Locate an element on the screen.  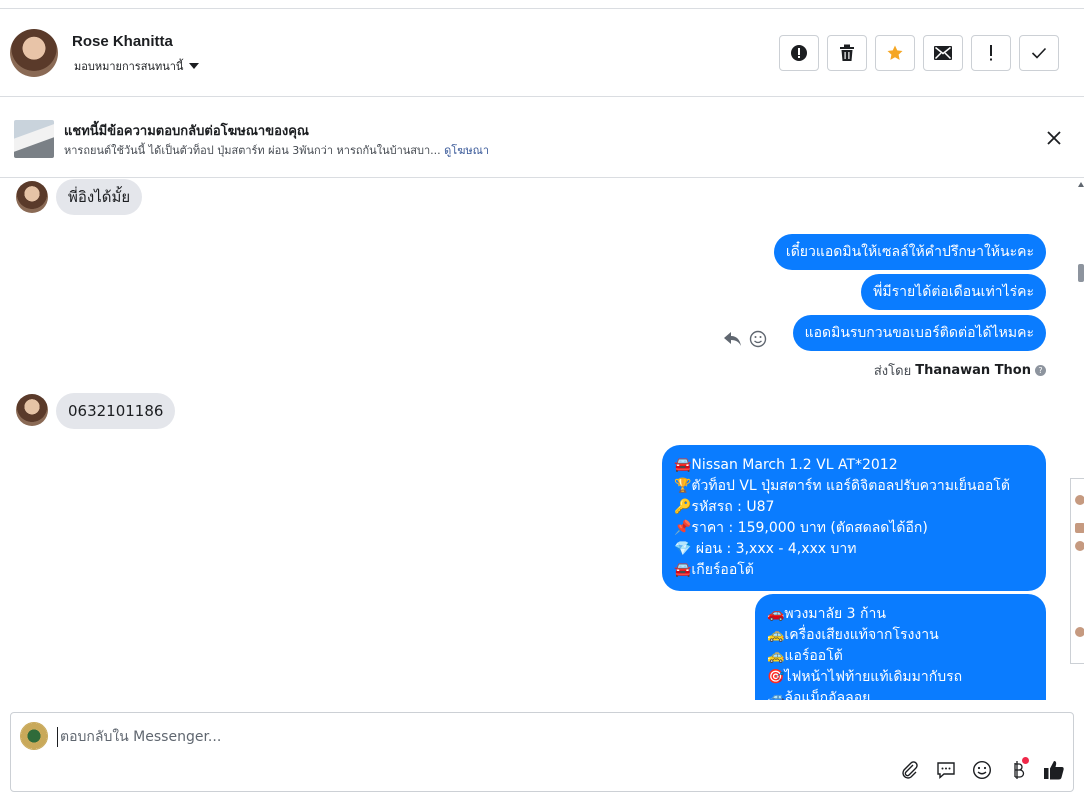
paperclip-icon is located at coordinates (910, 770).